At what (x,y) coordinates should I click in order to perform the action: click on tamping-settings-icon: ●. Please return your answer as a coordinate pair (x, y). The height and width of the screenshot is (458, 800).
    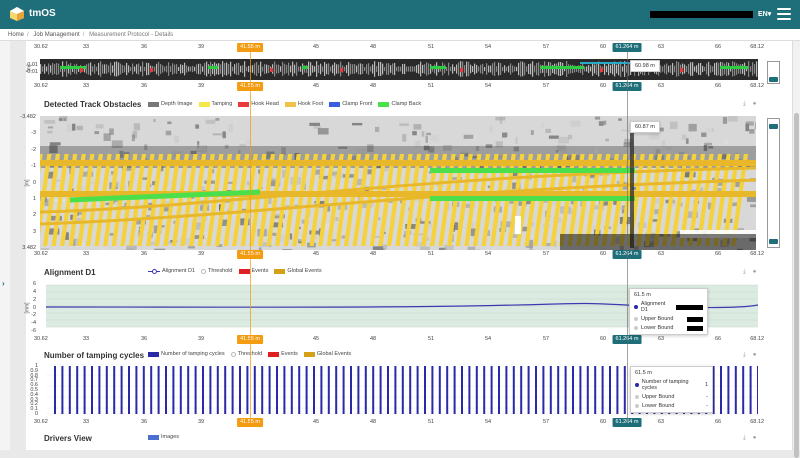
    Looking at the image, I should click on (754, 355).